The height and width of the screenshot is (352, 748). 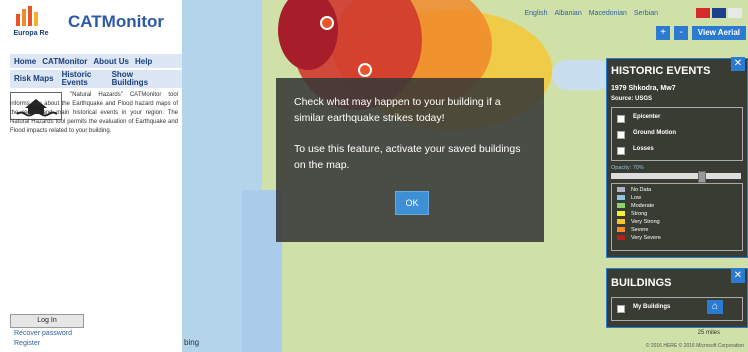 I want to click on layer-list, so click(x=677, y=134).